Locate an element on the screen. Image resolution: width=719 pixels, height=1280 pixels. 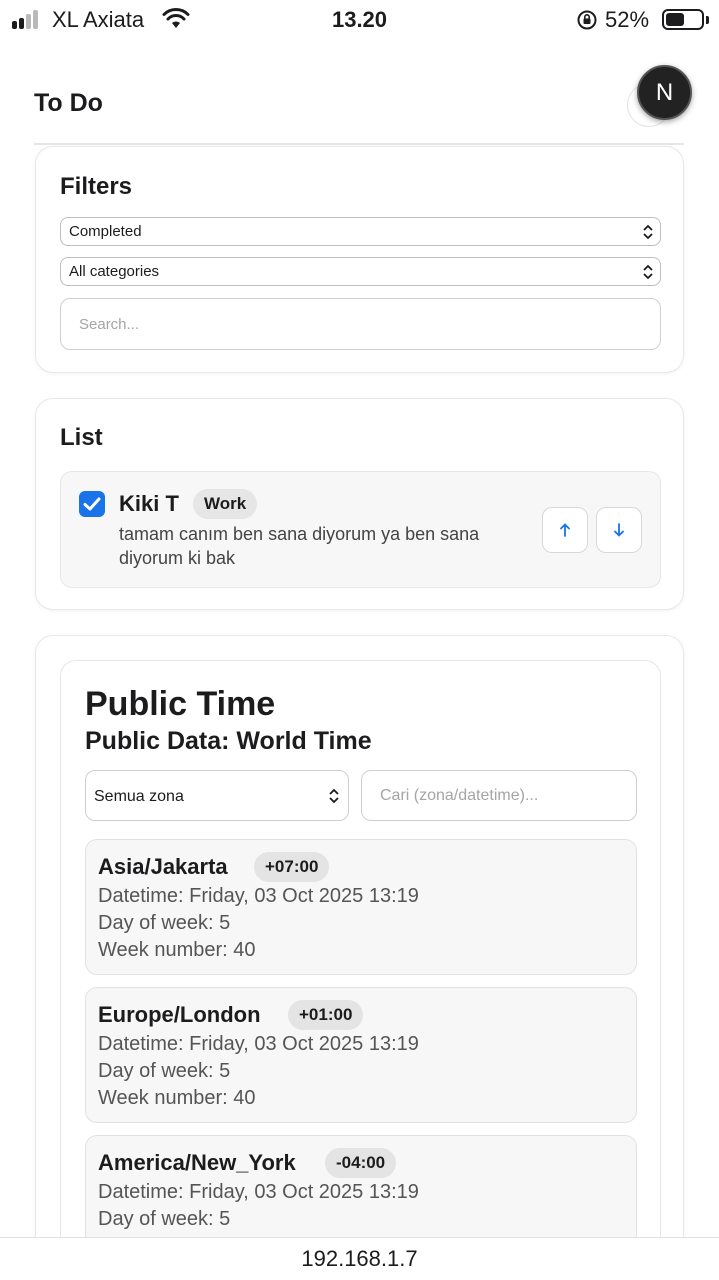
utc-offset-badge: -04:00 is located at coordinates (361, 1163).